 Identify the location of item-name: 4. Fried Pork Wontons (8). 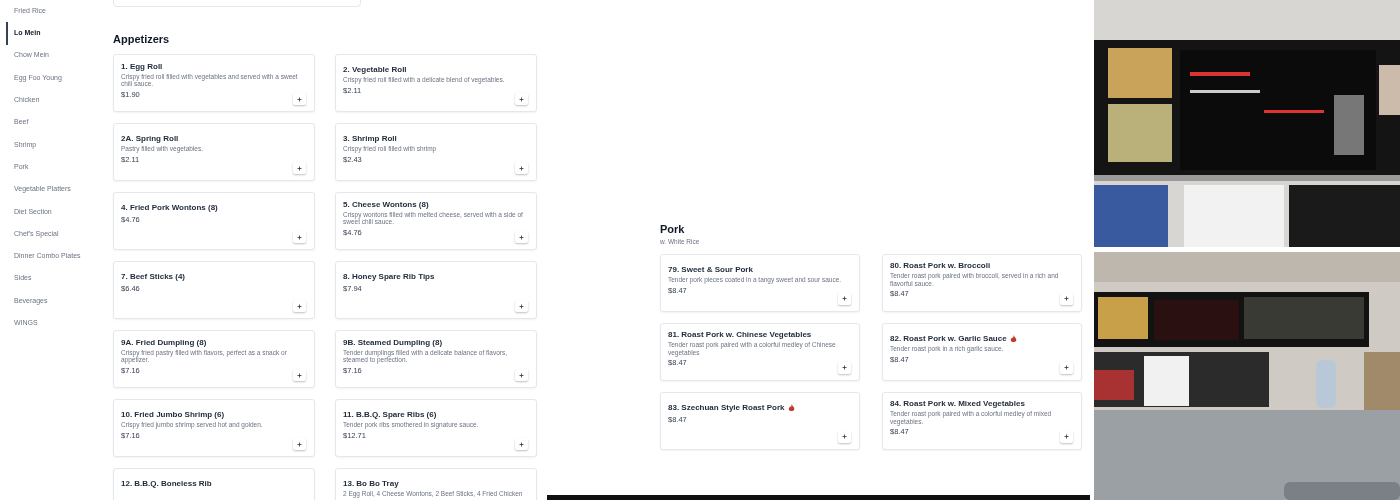
(169, 207).